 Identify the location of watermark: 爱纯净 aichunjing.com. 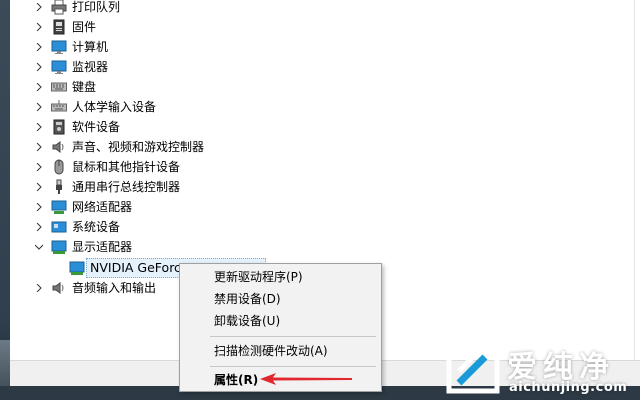
(540, 369).